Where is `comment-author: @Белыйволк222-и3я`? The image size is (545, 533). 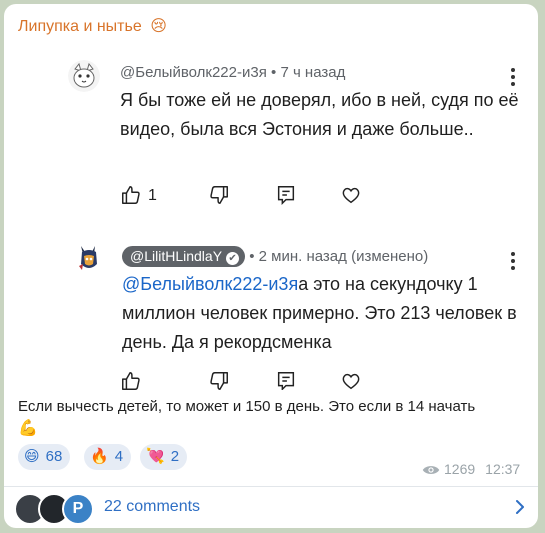 comment-author: @Белыйволк222-и3я is located at coordinates (193, 72).